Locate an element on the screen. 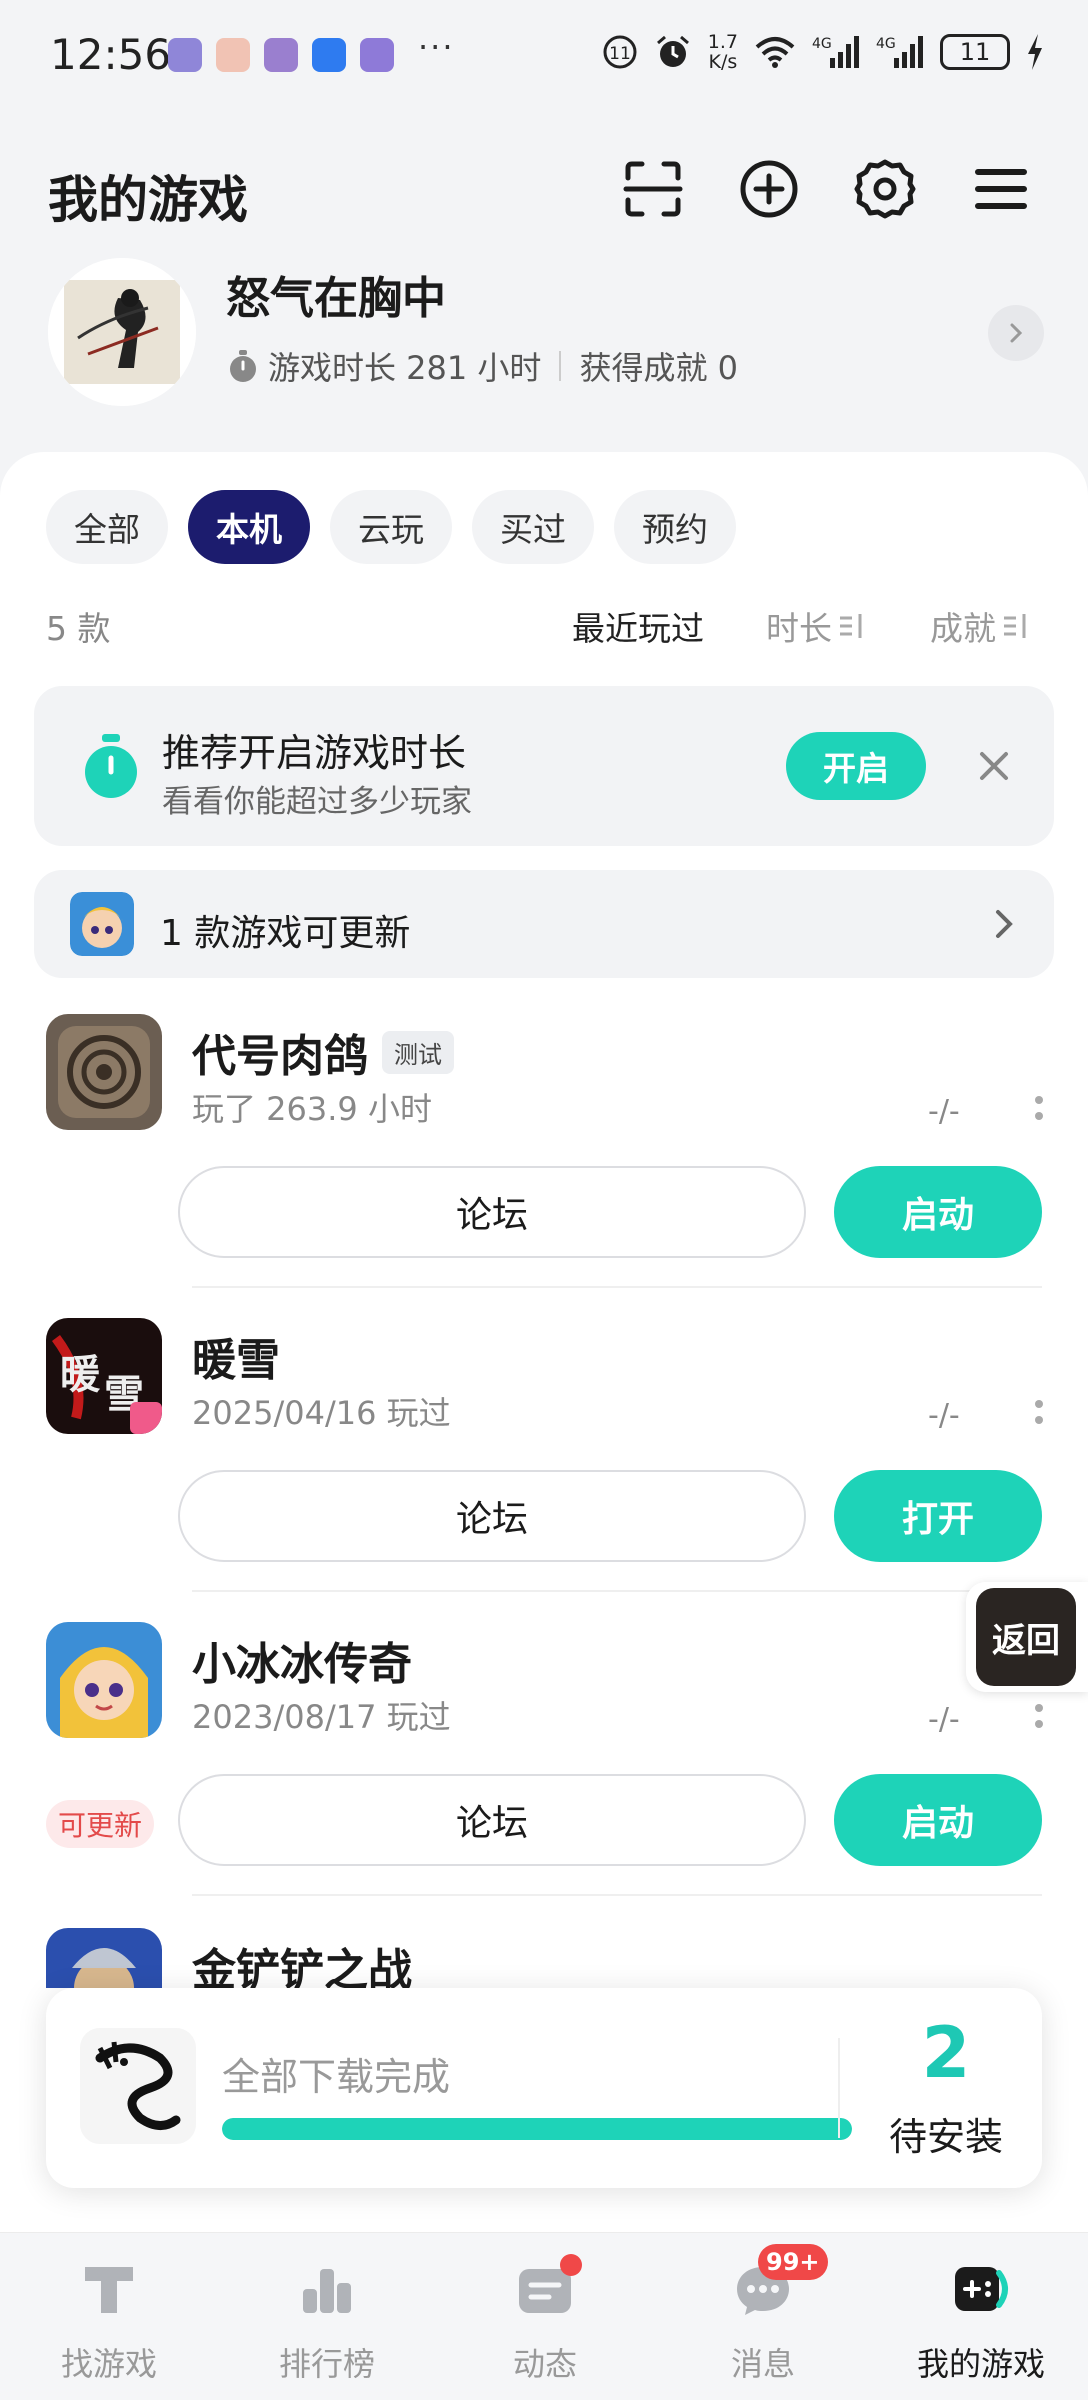  game-rank: -/- is located at coordinates (944, 1719).